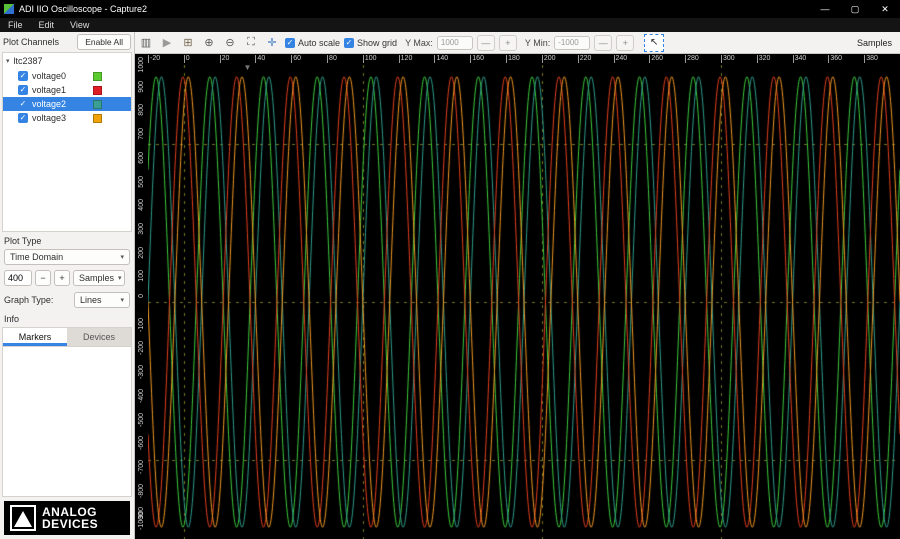 Image resolution: width=900 pixels, height=539 pixels. What do you see at coordinates (141, 490) in the screenshot?
I see `y-tick-label: -800` at bounding box center [141, 490].